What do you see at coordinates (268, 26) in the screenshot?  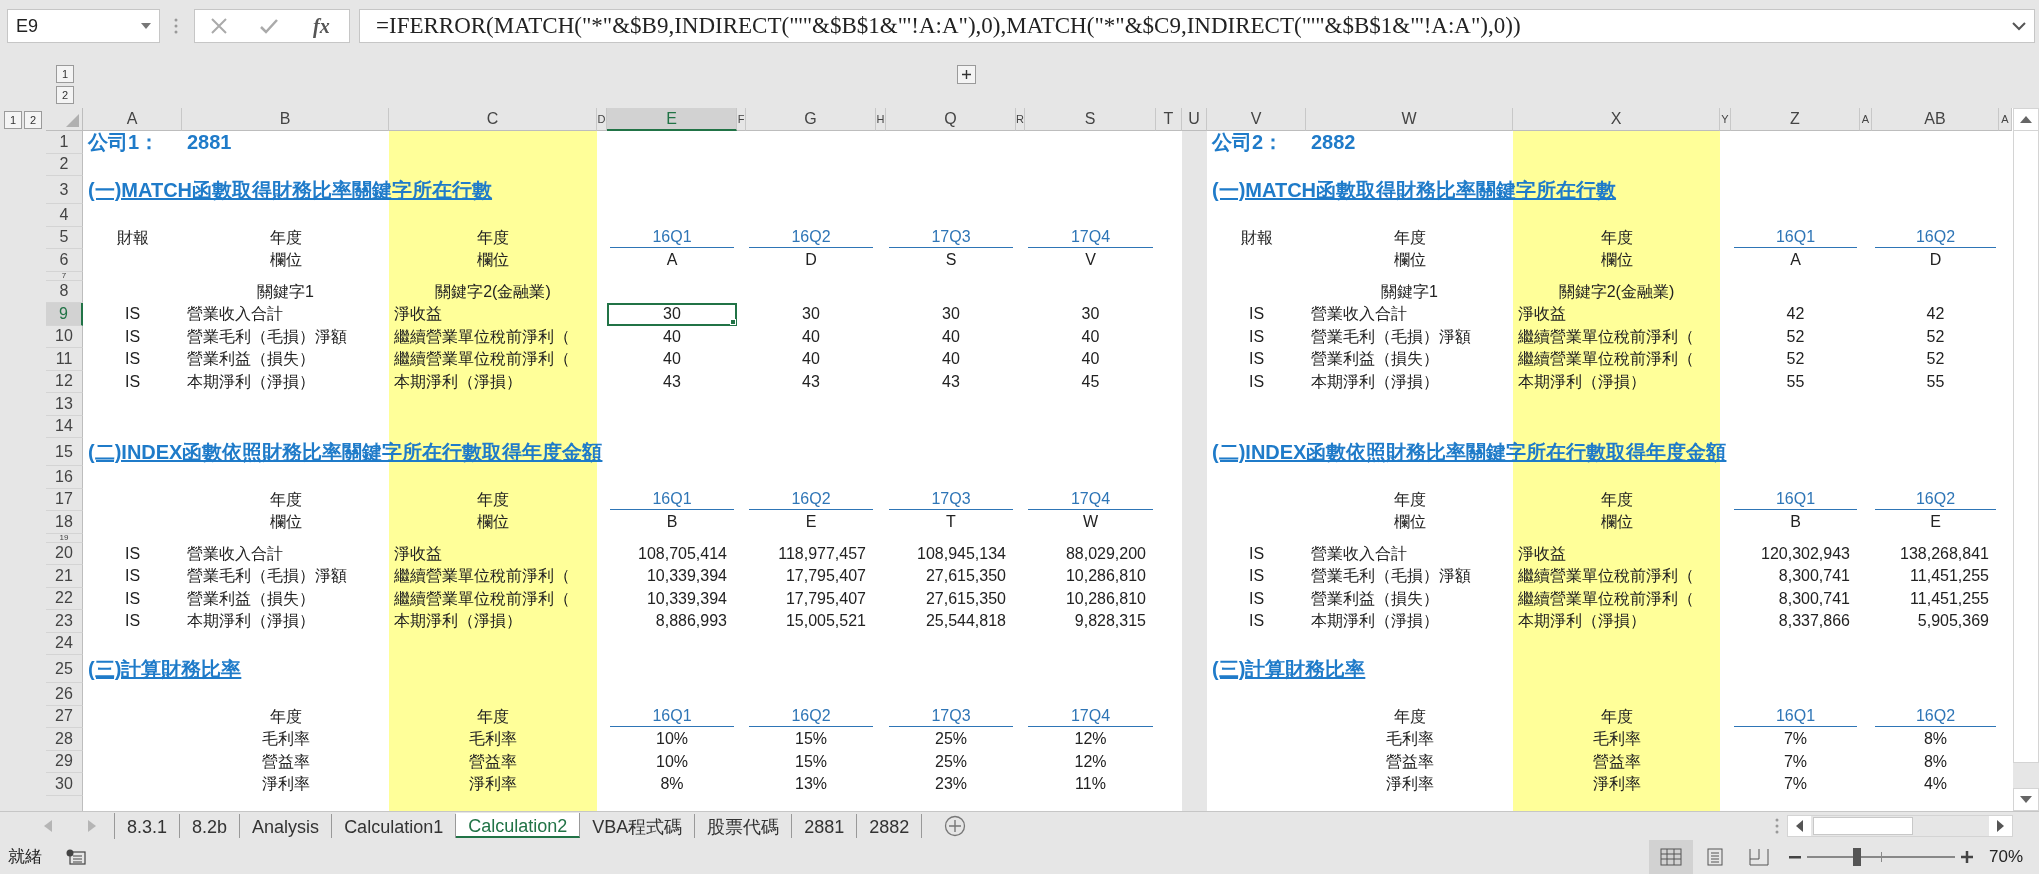 I see `check-icon` at bounding box center [268, 26].